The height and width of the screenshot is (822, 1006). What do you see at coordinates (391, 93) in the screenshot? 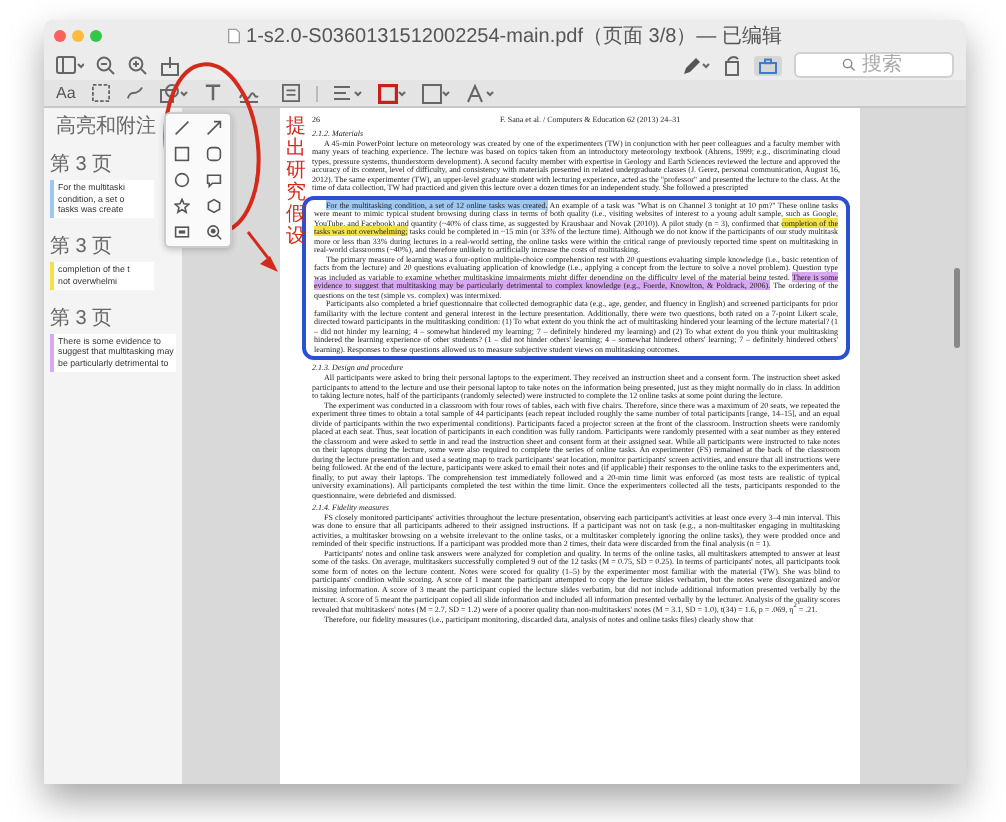
I see `border-color-icon` at bounding box center [391, 93].